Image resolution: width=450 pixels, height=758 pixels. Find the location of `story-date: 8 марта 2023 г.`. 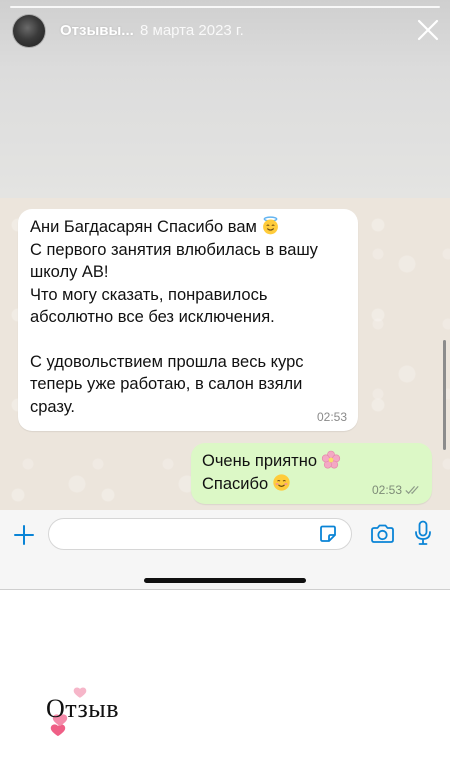

story-date: 8 марта 2023 г. is located at coordinates (192, 30).